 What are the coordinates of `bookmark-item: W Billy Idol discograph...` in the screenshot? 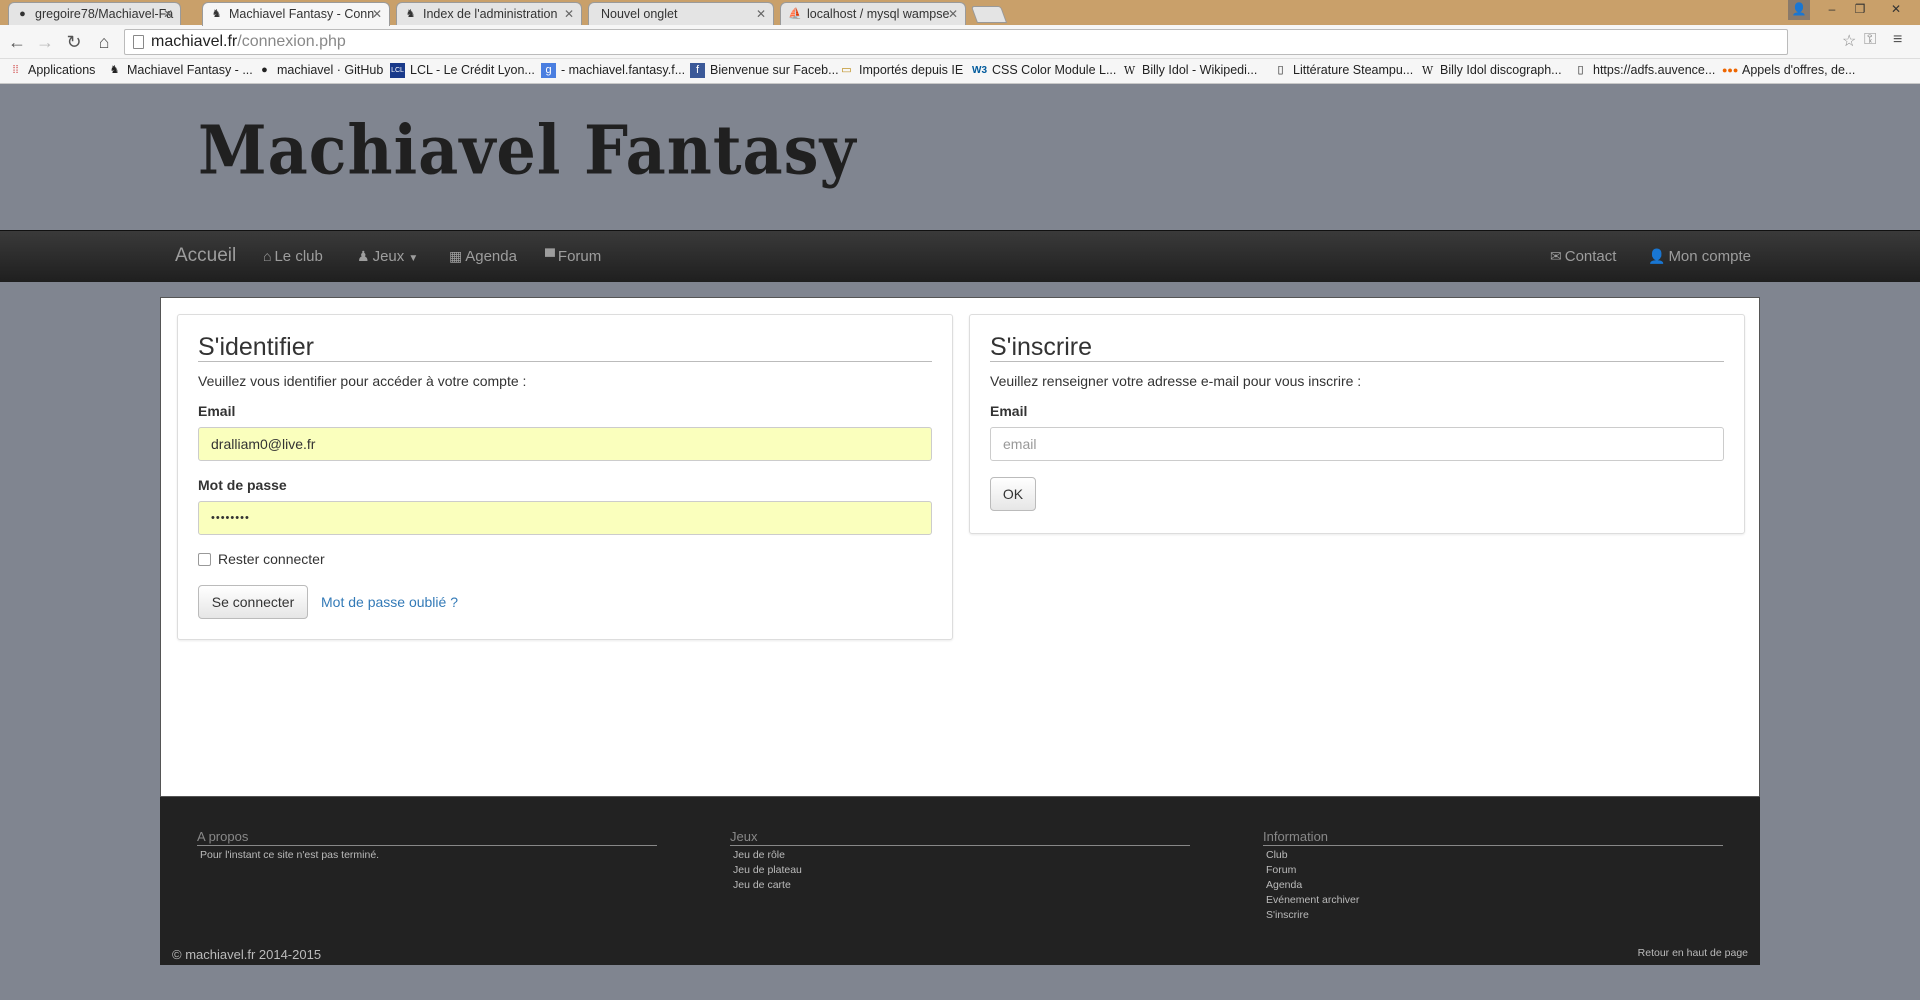 It's located at (1491, 70).